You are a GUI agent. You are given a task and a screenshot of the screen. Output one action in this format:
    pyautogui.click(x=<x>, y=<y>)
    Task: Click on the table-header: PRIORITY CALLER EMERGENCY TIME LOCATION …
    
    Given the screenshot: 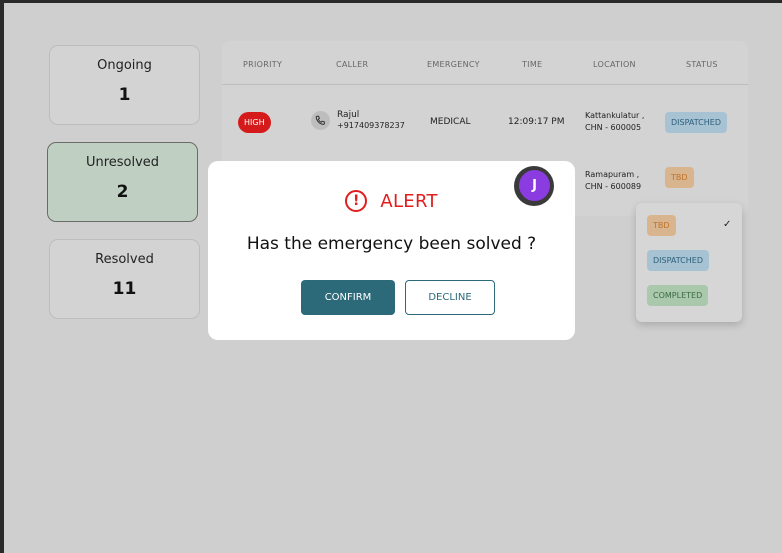 What is the action you would take?
    pyautogui.click(x=485, y=63)
    